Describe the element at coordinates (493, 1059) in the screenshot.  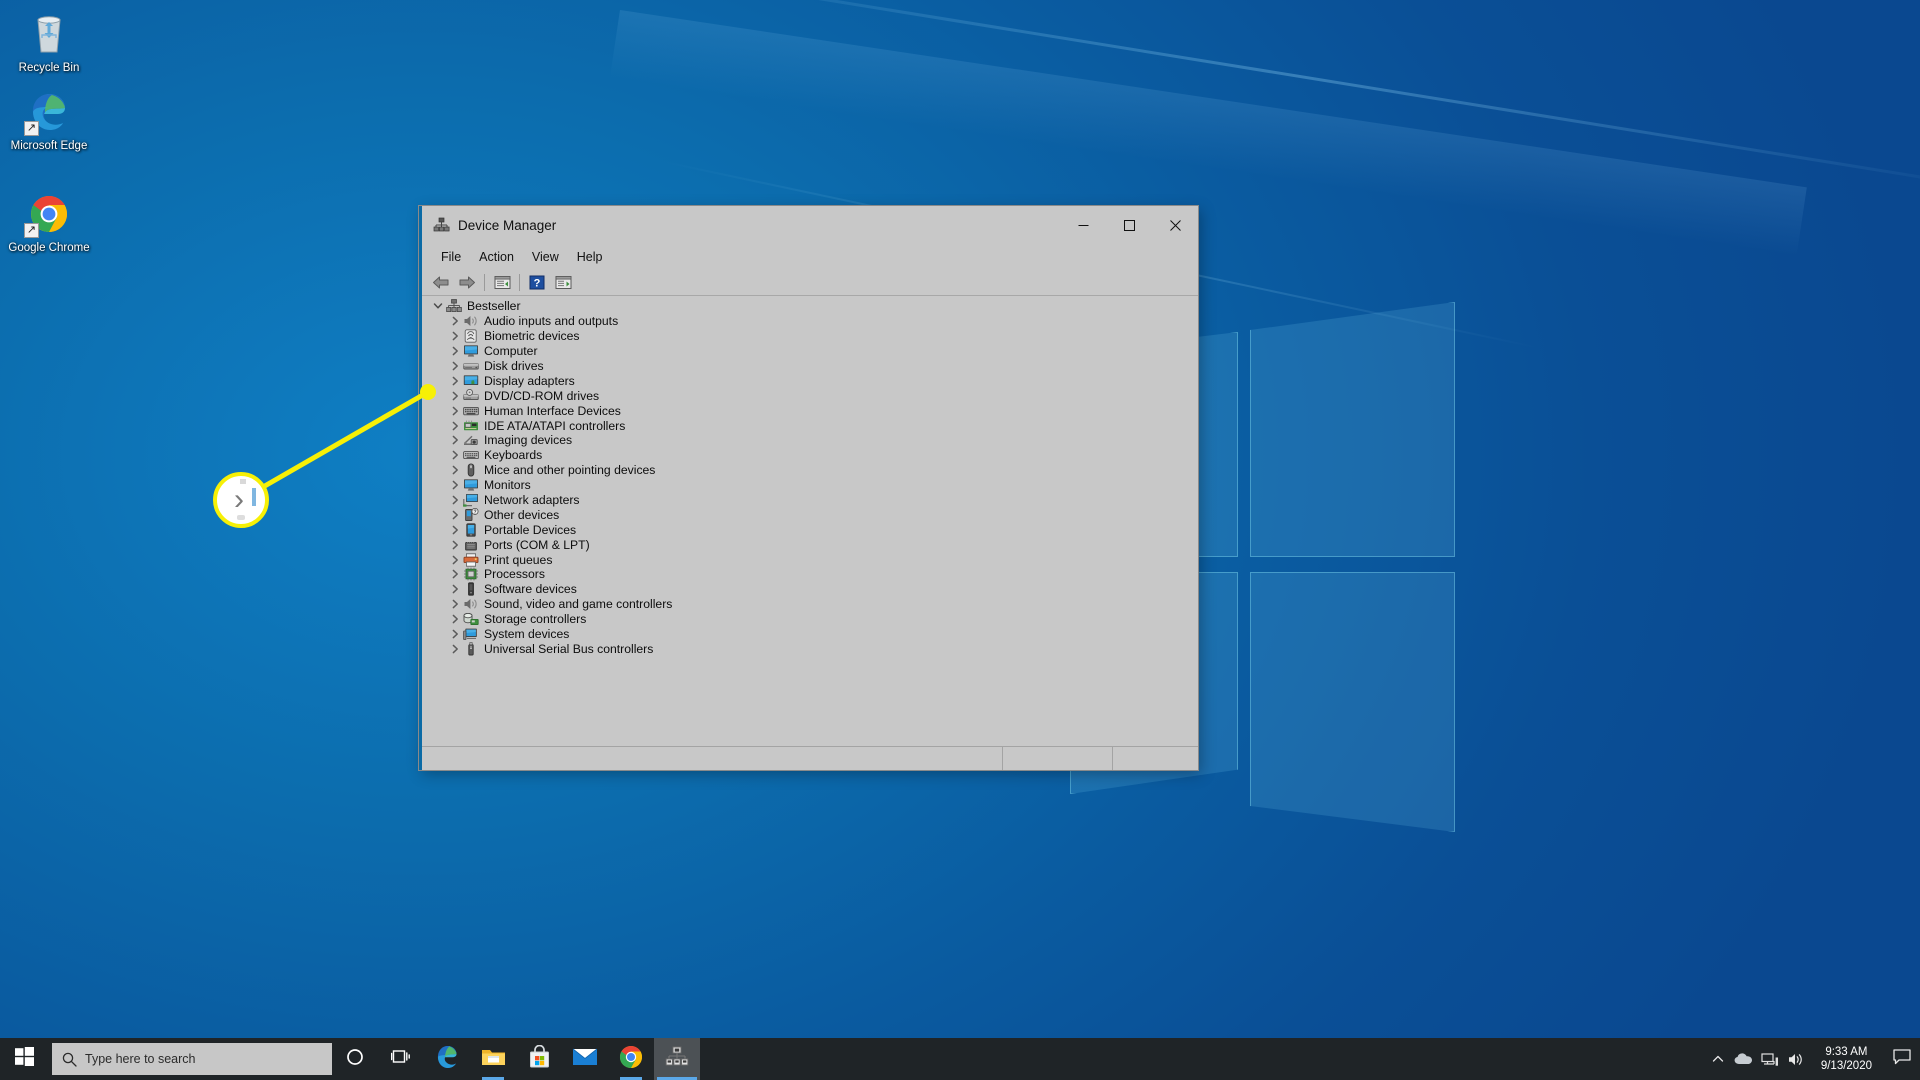
I see `taskbar-file-explorer` at that location.